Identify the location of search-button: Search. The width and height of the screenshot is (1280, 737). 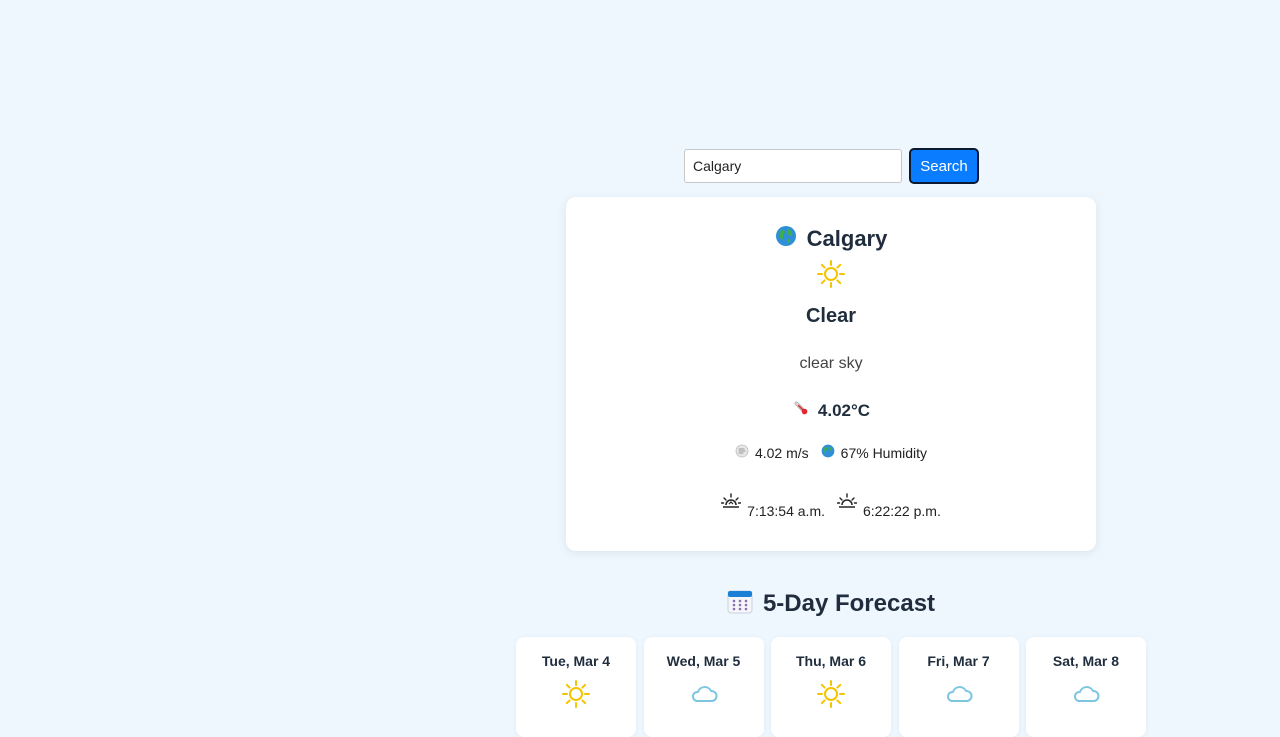
(944, 166).